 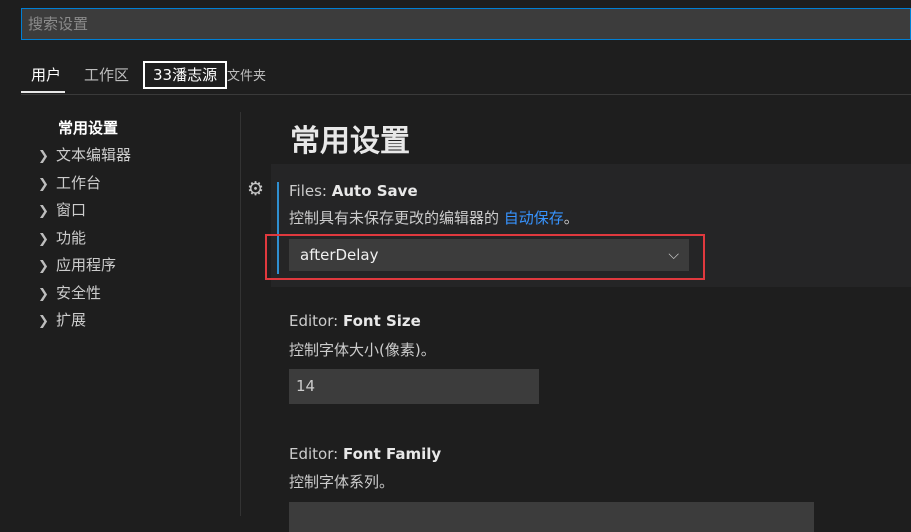 I want to click on toc-item-label: 文本编辑器, so click(x=94, y=155).